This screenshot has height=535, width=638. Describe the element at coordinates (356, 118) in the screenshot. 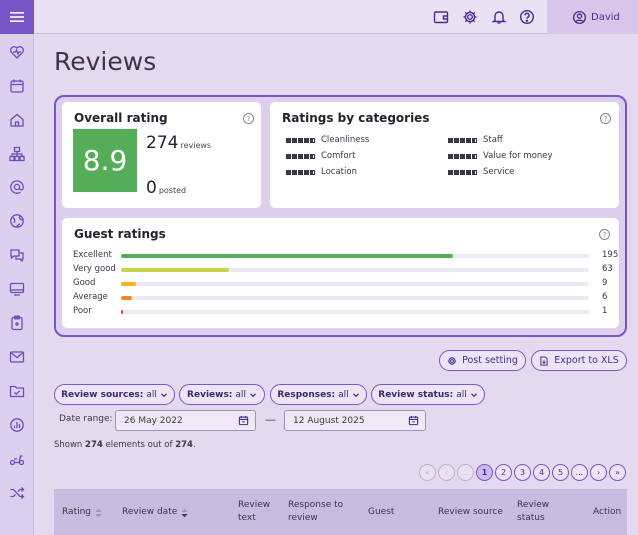

I see `categories-title: Ratings by categories` at that location.